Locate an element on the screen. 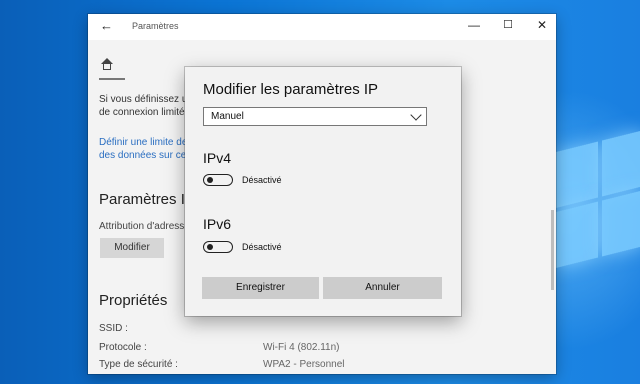 The height and width of the screenshot is (384, 640). metered-text-line1: Si vous définissez u is located at coordinates (143, 99).